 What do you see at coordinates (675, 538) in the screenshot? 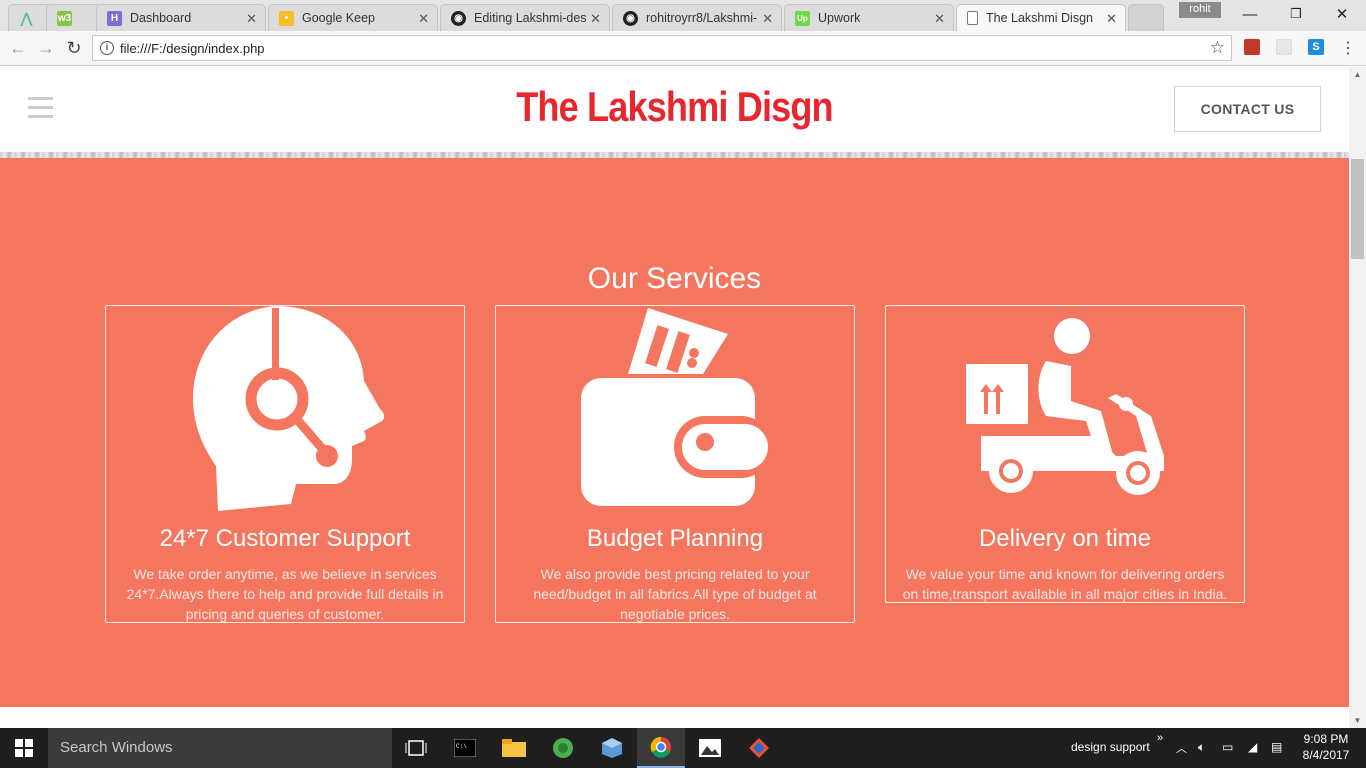
I see `service-title: Budget Planning` at bounding box center [675, 538].